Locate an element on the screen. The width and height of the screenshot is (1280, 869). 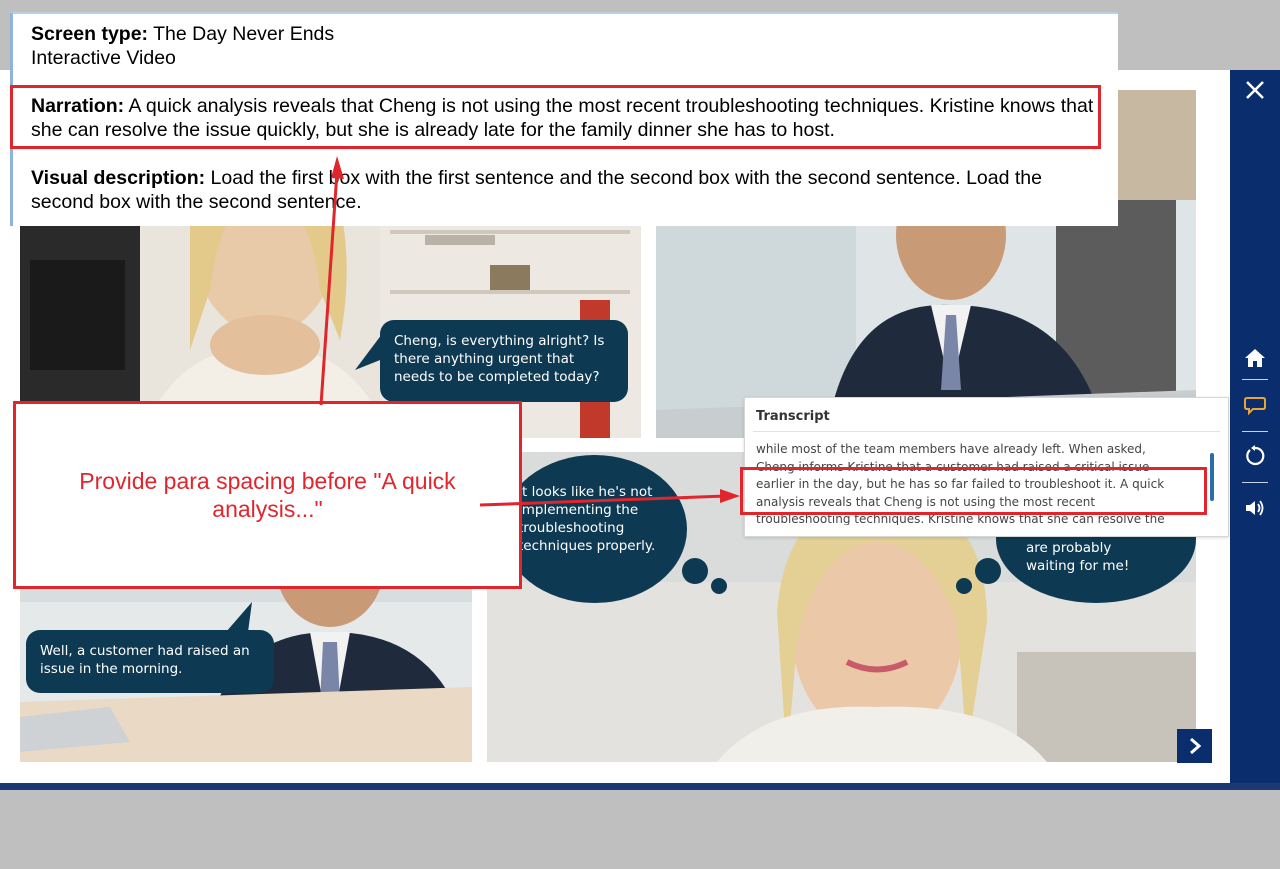
highlight-transcript-frame is located at coordinates (973, 491).